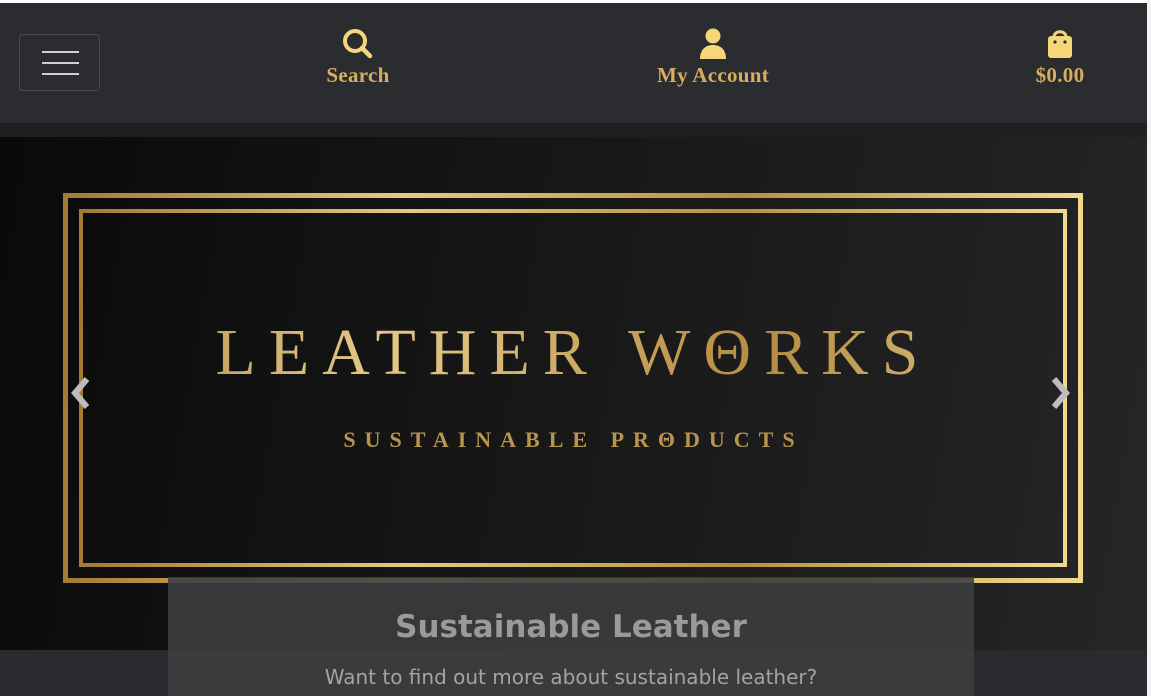  I want to click on my-account-link: My Account, so click(713, 56).